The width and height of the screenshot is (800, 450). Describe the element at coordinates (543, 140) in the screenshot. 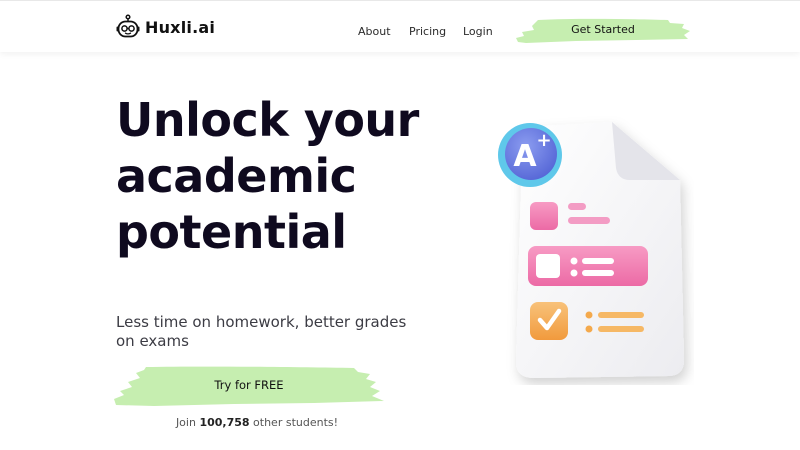

I see `grade-plus: +` at that location.